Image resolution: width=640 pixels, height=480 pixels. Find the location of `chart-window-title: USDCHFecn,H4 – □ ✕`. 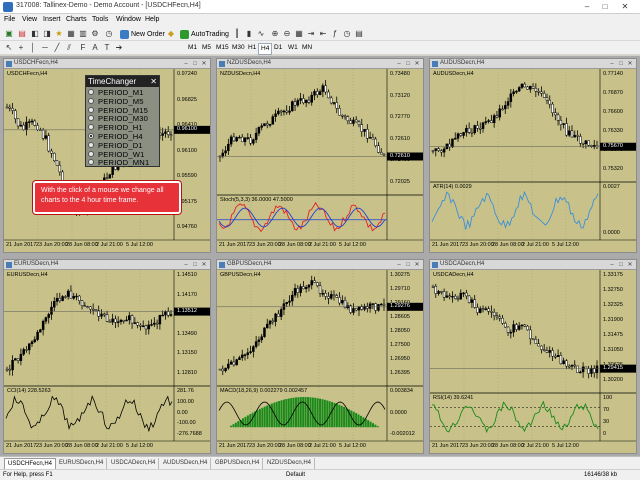

chart-window-title: USDCHFecn,H4 – □ ✕ is located at coordinates (107, 64).